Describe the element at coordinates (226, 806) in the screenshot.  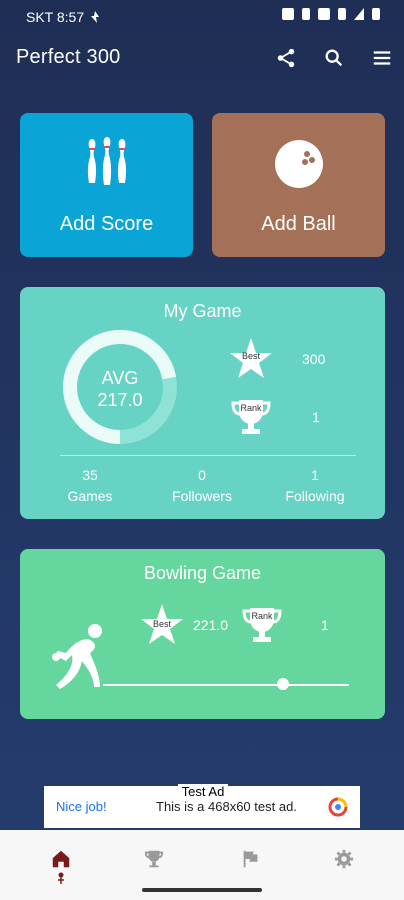
I see `ad-body-text: This is a 468x60 test ad.` at that location.